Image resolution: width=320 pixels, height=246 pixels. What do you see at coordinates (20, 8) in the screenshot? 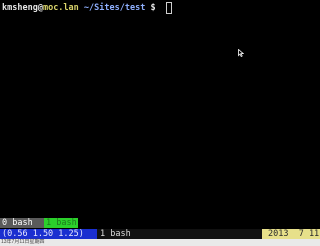
I see `prompt-user: kmsheng` at bounding box center [20, 8].